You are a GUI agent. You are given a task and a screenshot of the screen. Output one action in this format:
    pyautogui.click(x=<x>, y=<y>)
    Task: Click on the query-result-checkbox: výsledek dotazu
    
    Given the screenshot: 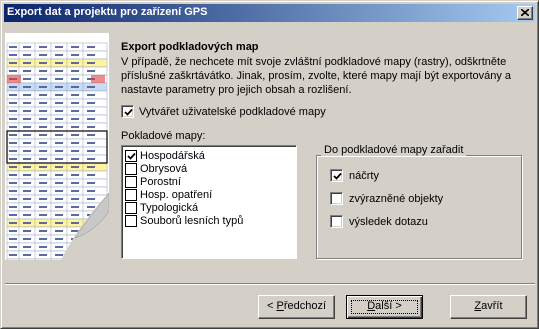 What is the action you would take?
    pyautogui.click(x=379, y=221)
    